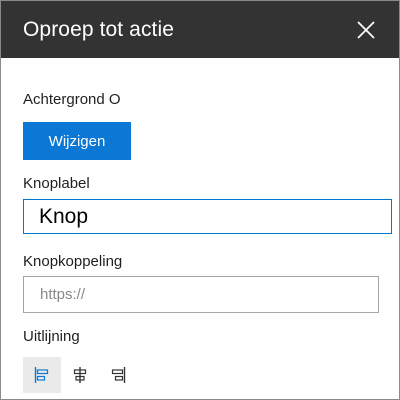 The height and width of the screenshot is (400, 400). Describe the element at coordinates (200, 29) in the screenshot. I see `panel-header: Oproep tot actie` at that location.